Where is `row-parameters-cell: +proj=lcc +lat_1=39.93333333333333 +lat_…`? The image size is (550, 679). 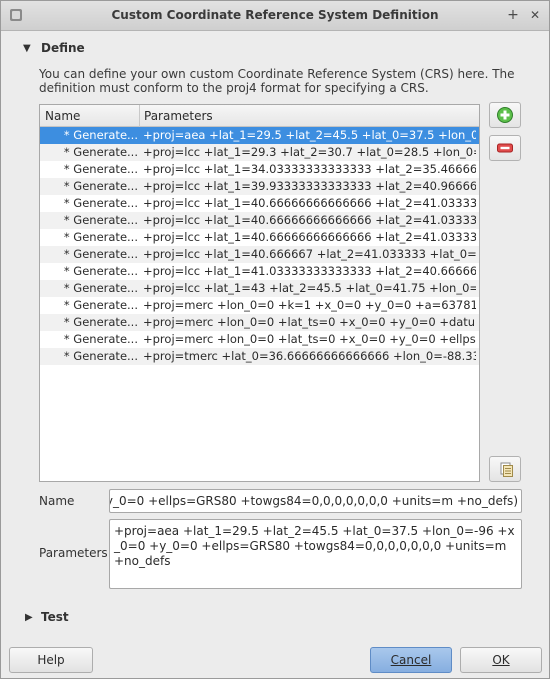 row-parameters-cell: +proj=lcc +lat_1=39.93333333333333 +lat_… is located at coordinates (309, 186).